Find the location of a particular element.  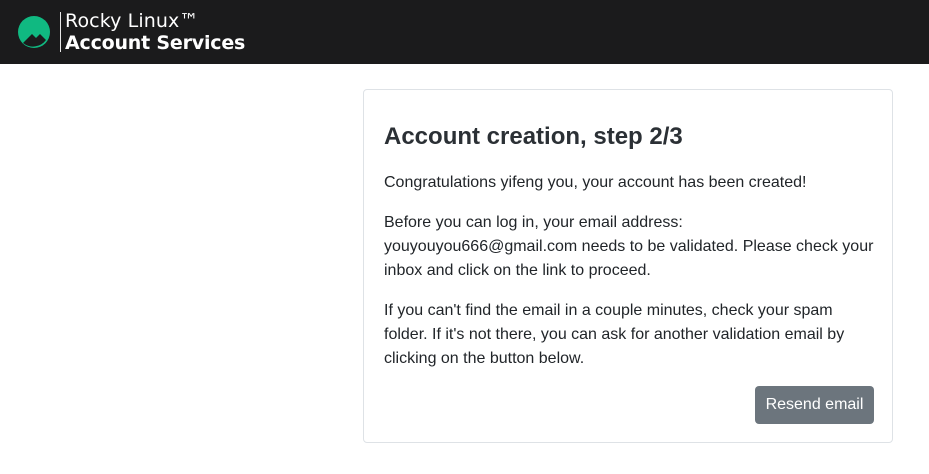

brand-text: Rocky Linux™ Account Services is located at coordinates (155, 31).